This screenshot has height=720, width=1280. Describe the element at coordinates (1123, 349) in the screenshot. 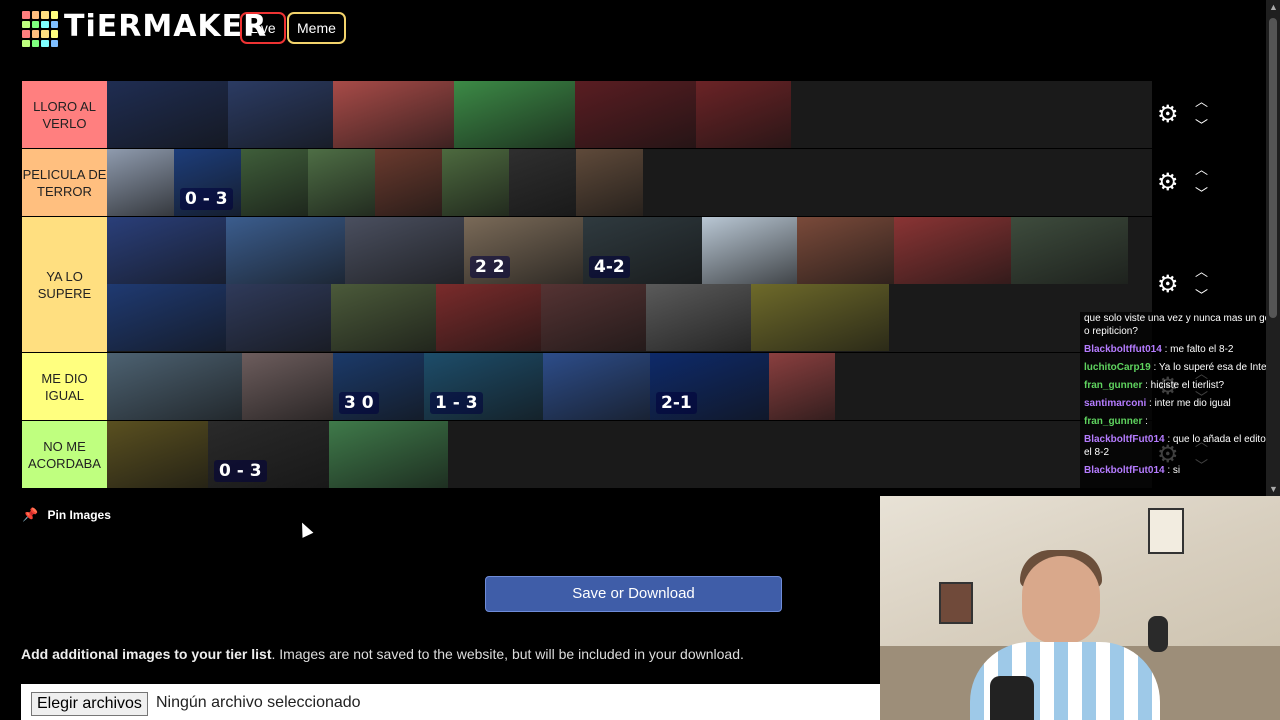

I see `chat-username: Blackboltffut014` at that location.